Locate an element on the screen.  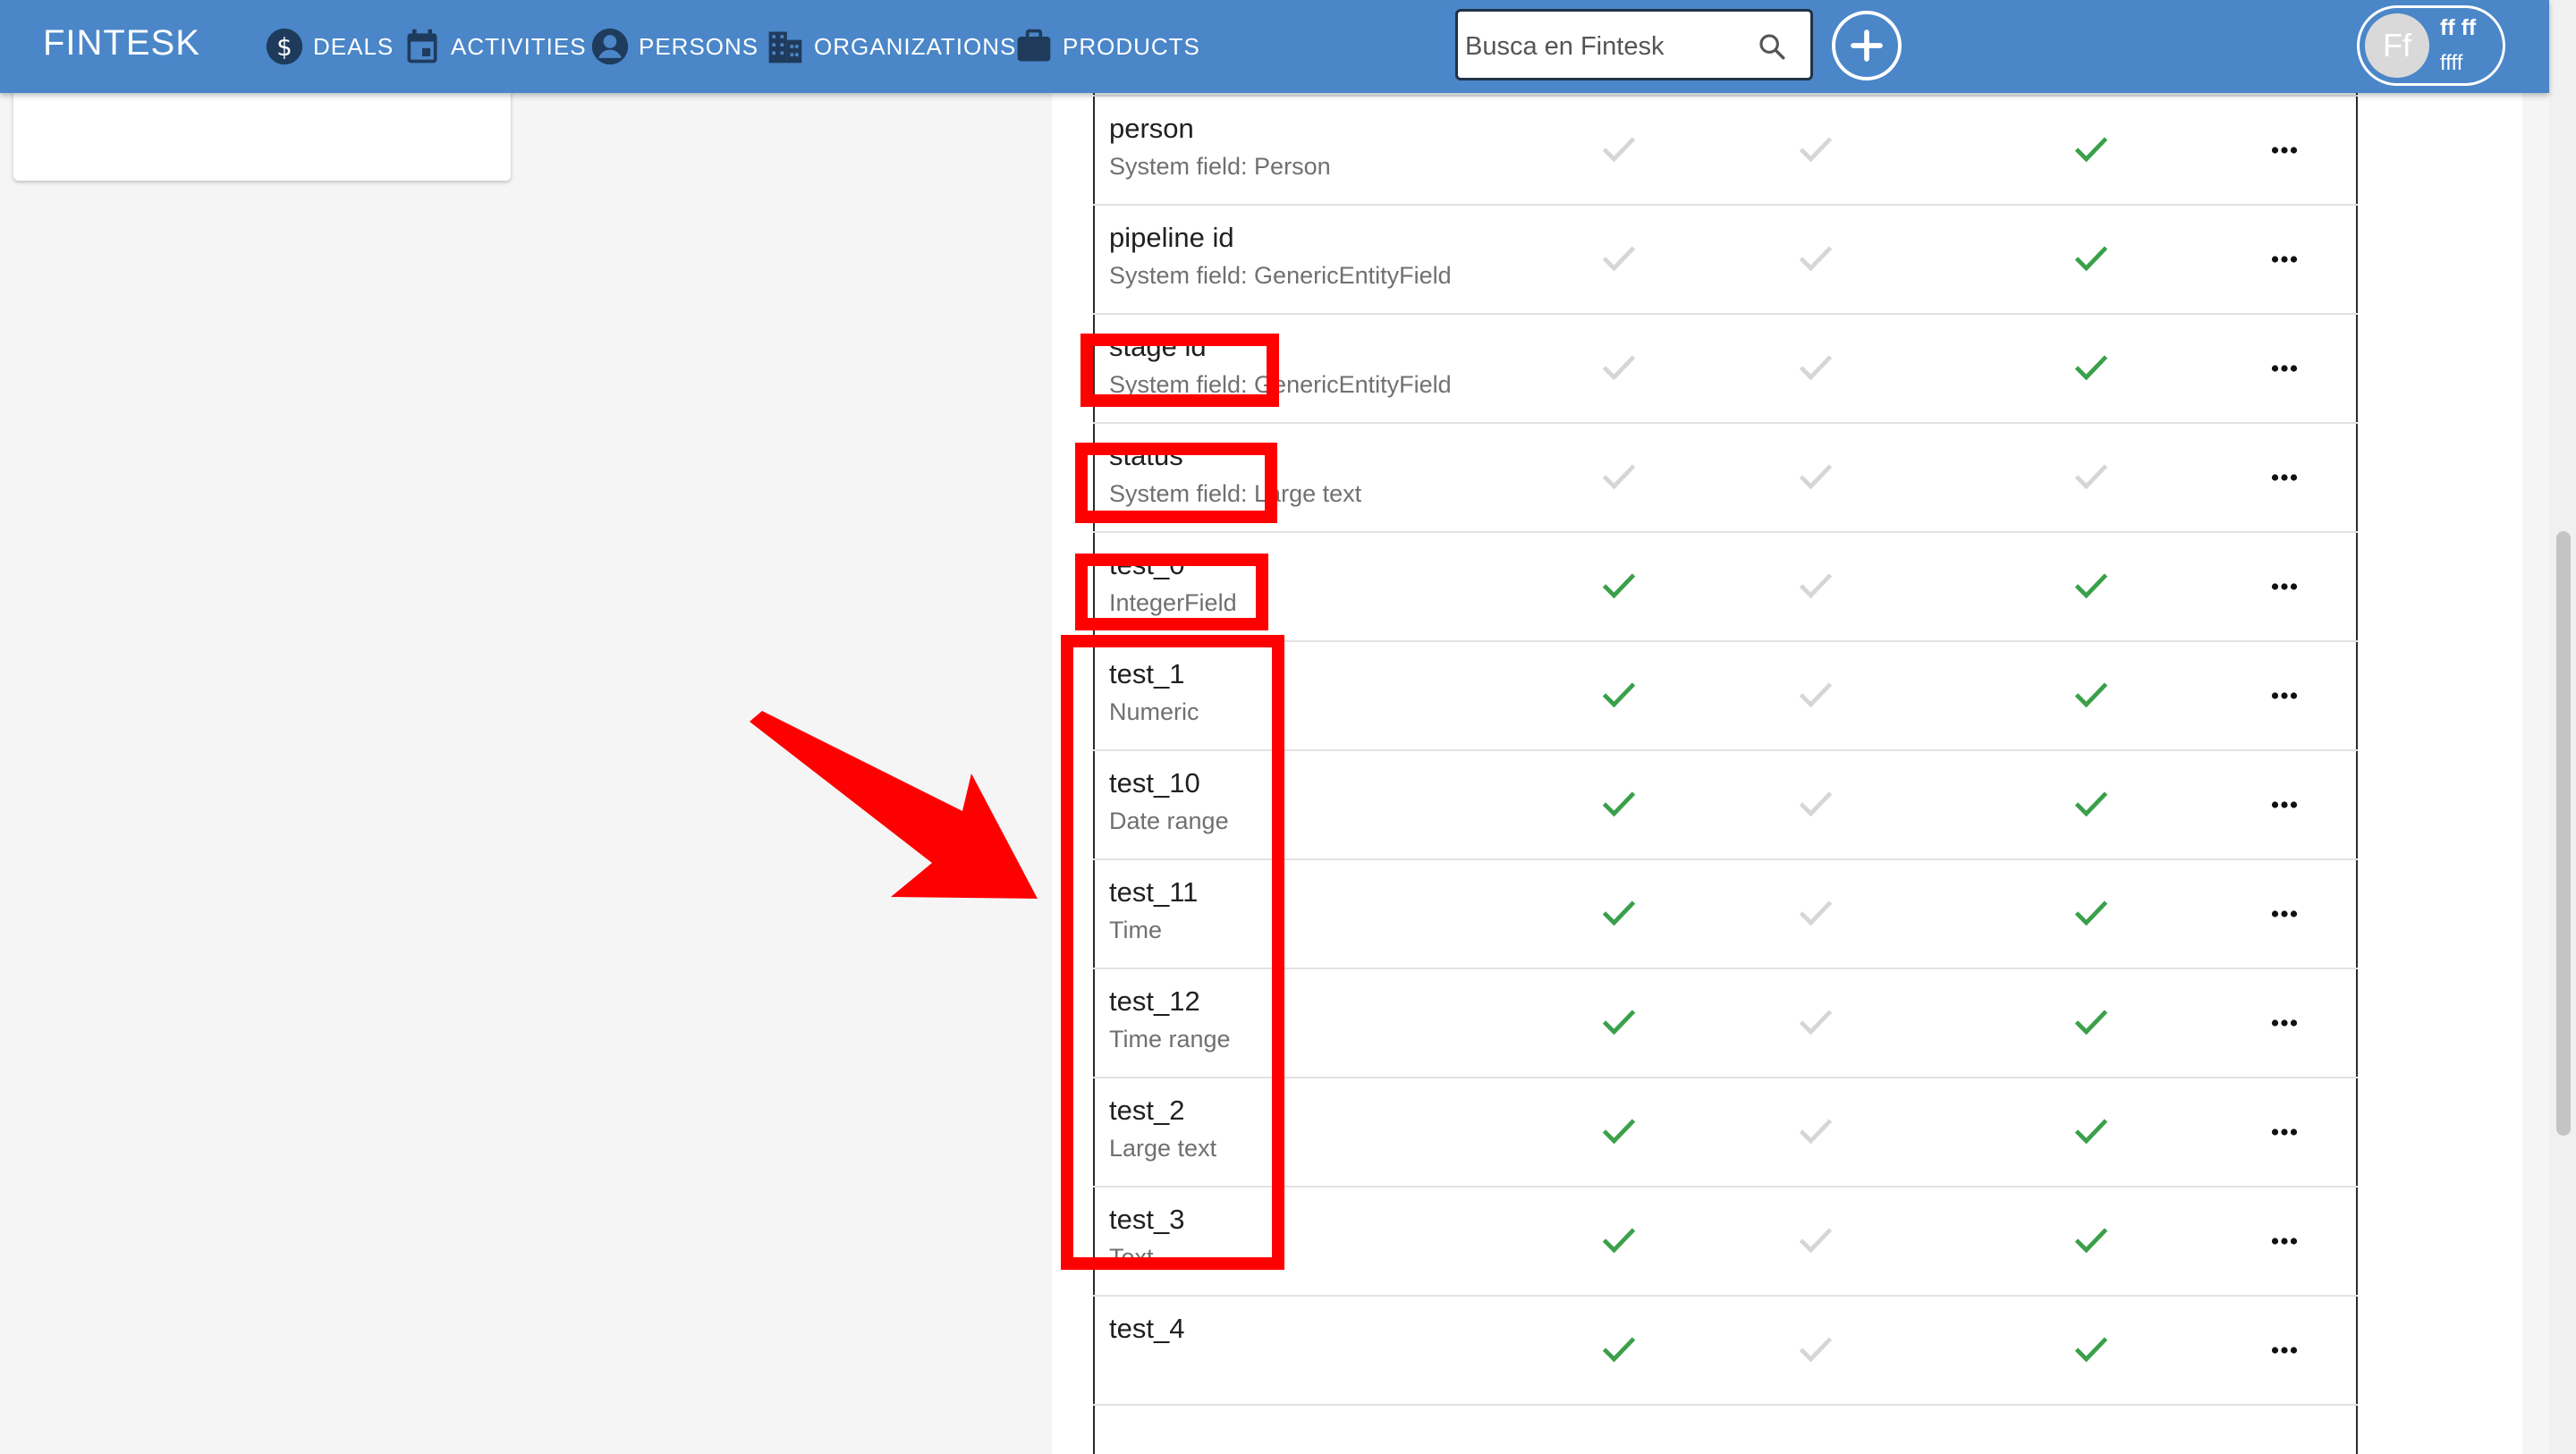
dollar-circle-icon: $ is located at coordinates (284, 46).